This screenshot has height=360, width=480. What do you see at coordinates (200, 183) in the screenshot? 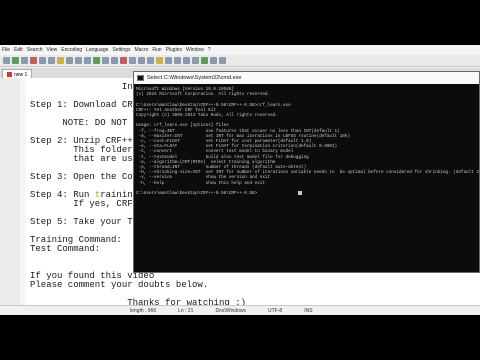
I see `console-line: -h, --help show this help and exit` at bounding box center [200, 183].